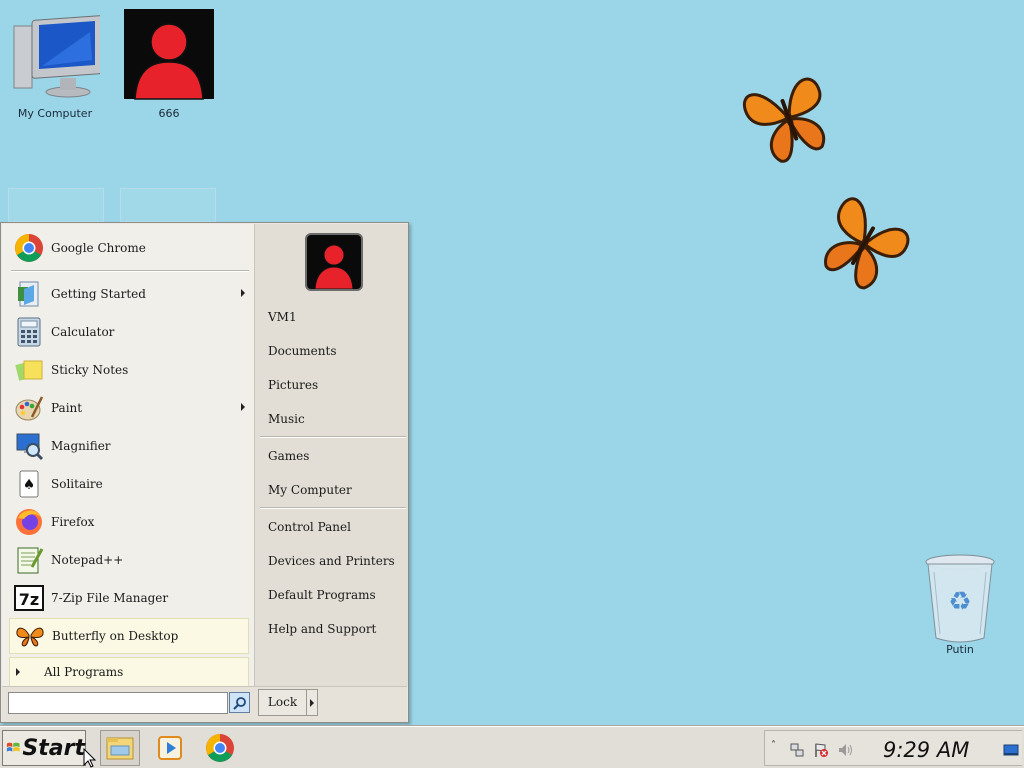 Image resolution: width=1024 pixels, height=768 pixels. I want to click on taskbar-file-explorer, so click(120, 748).